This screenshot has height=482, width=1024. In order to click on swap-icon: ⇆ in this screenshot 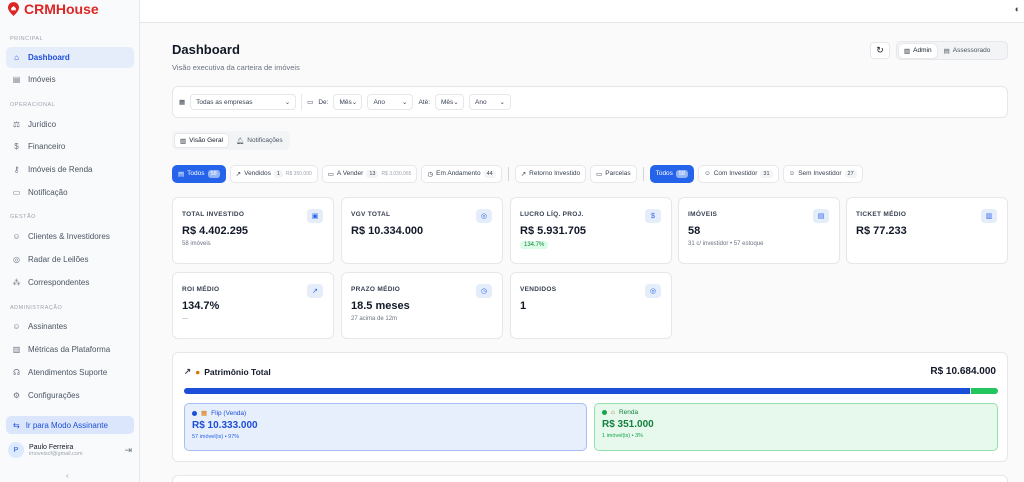, I will do `click(16, 425)`.